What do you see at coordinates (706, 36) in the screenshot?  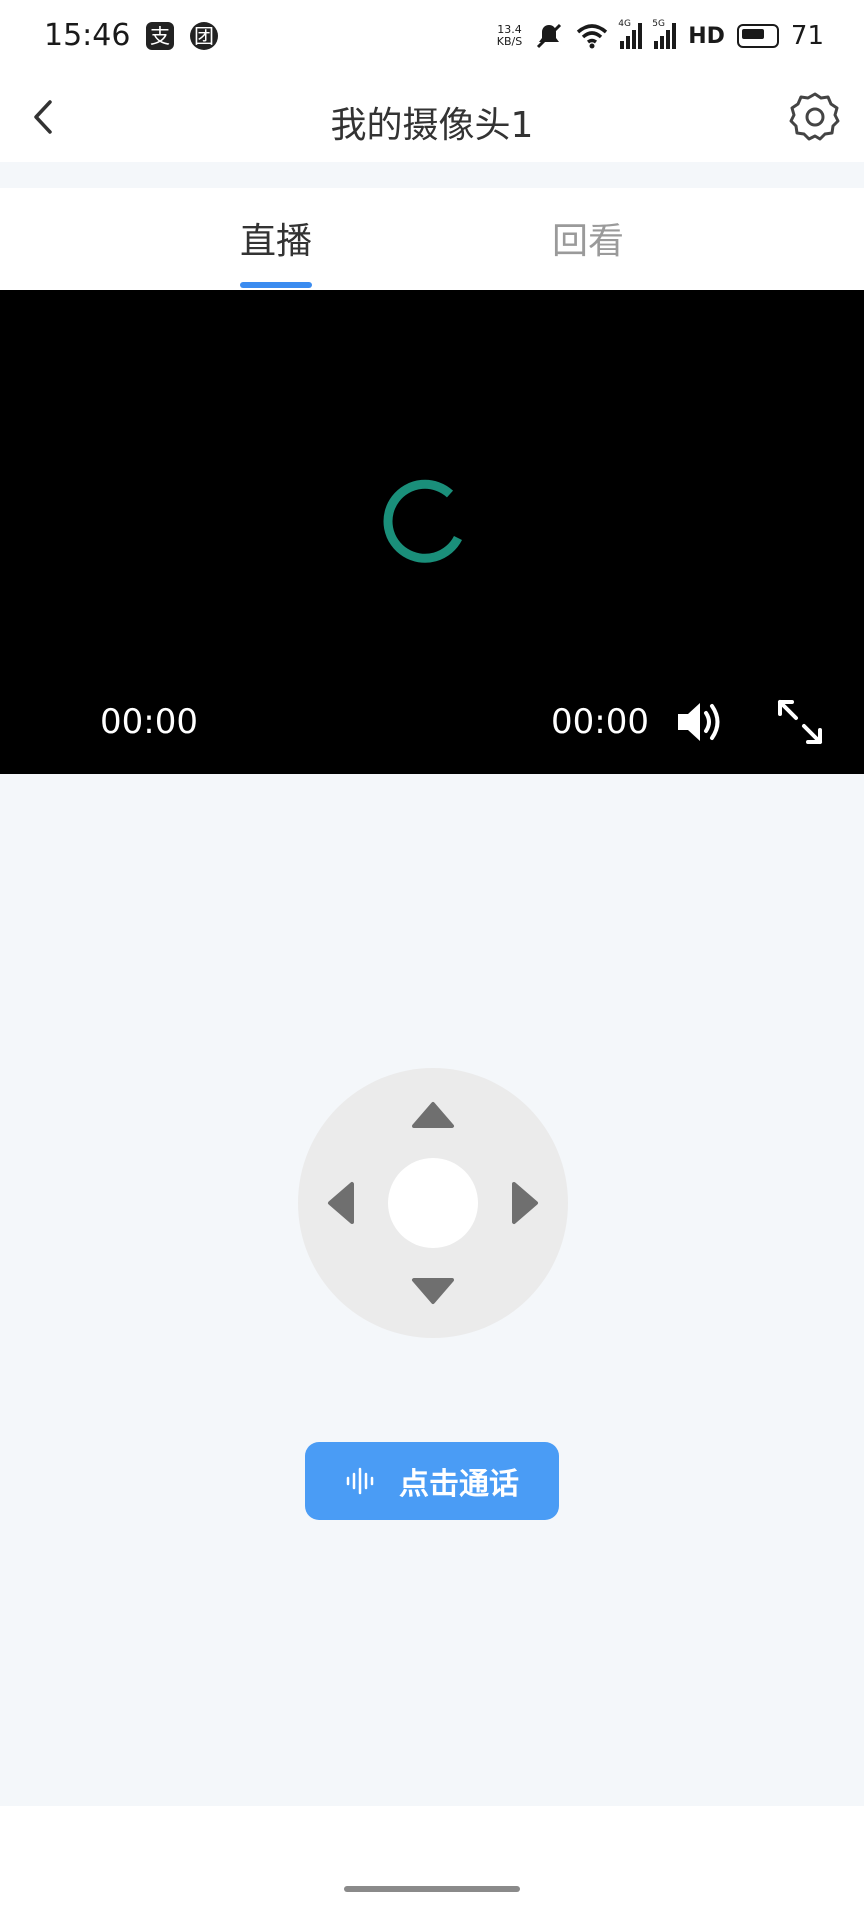 I see `hd-voice-indicator: HD` at bounding box center [706, 36].